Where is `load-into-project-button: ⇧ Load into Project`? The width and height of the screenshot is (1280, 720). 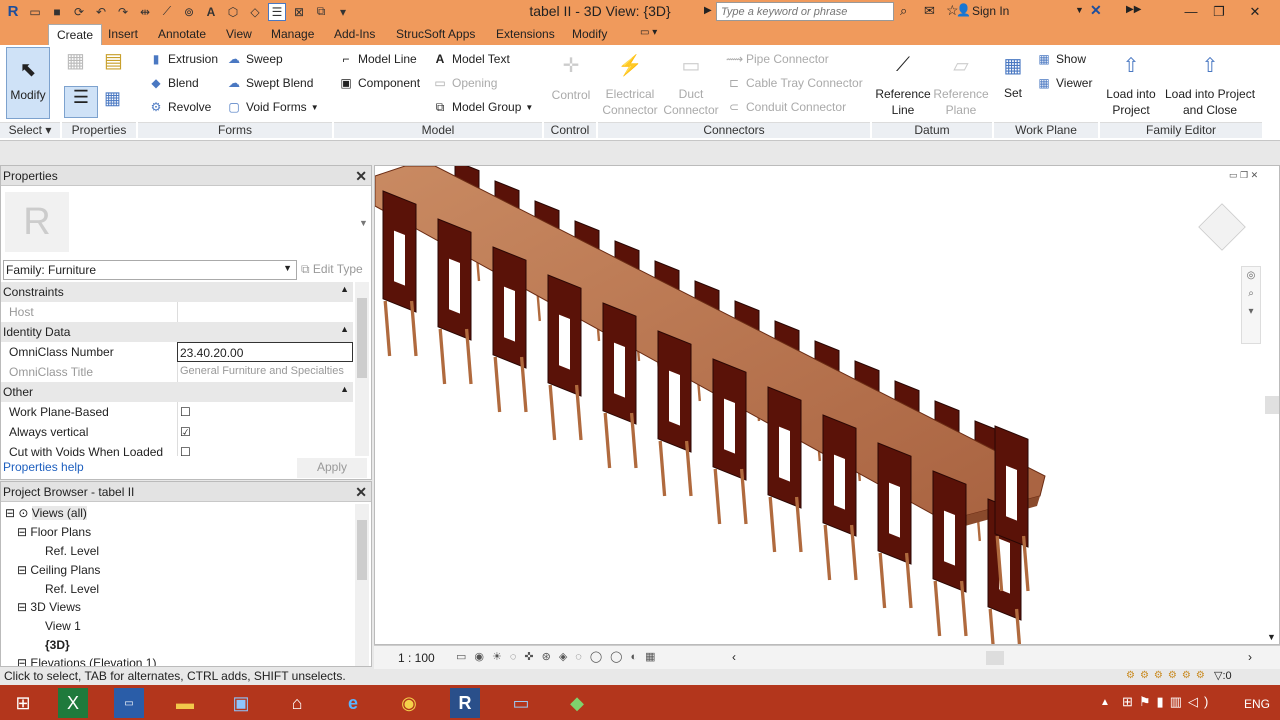
load-into-project-button: ⇧ Load into Project is located at coordinates (1131, 84).